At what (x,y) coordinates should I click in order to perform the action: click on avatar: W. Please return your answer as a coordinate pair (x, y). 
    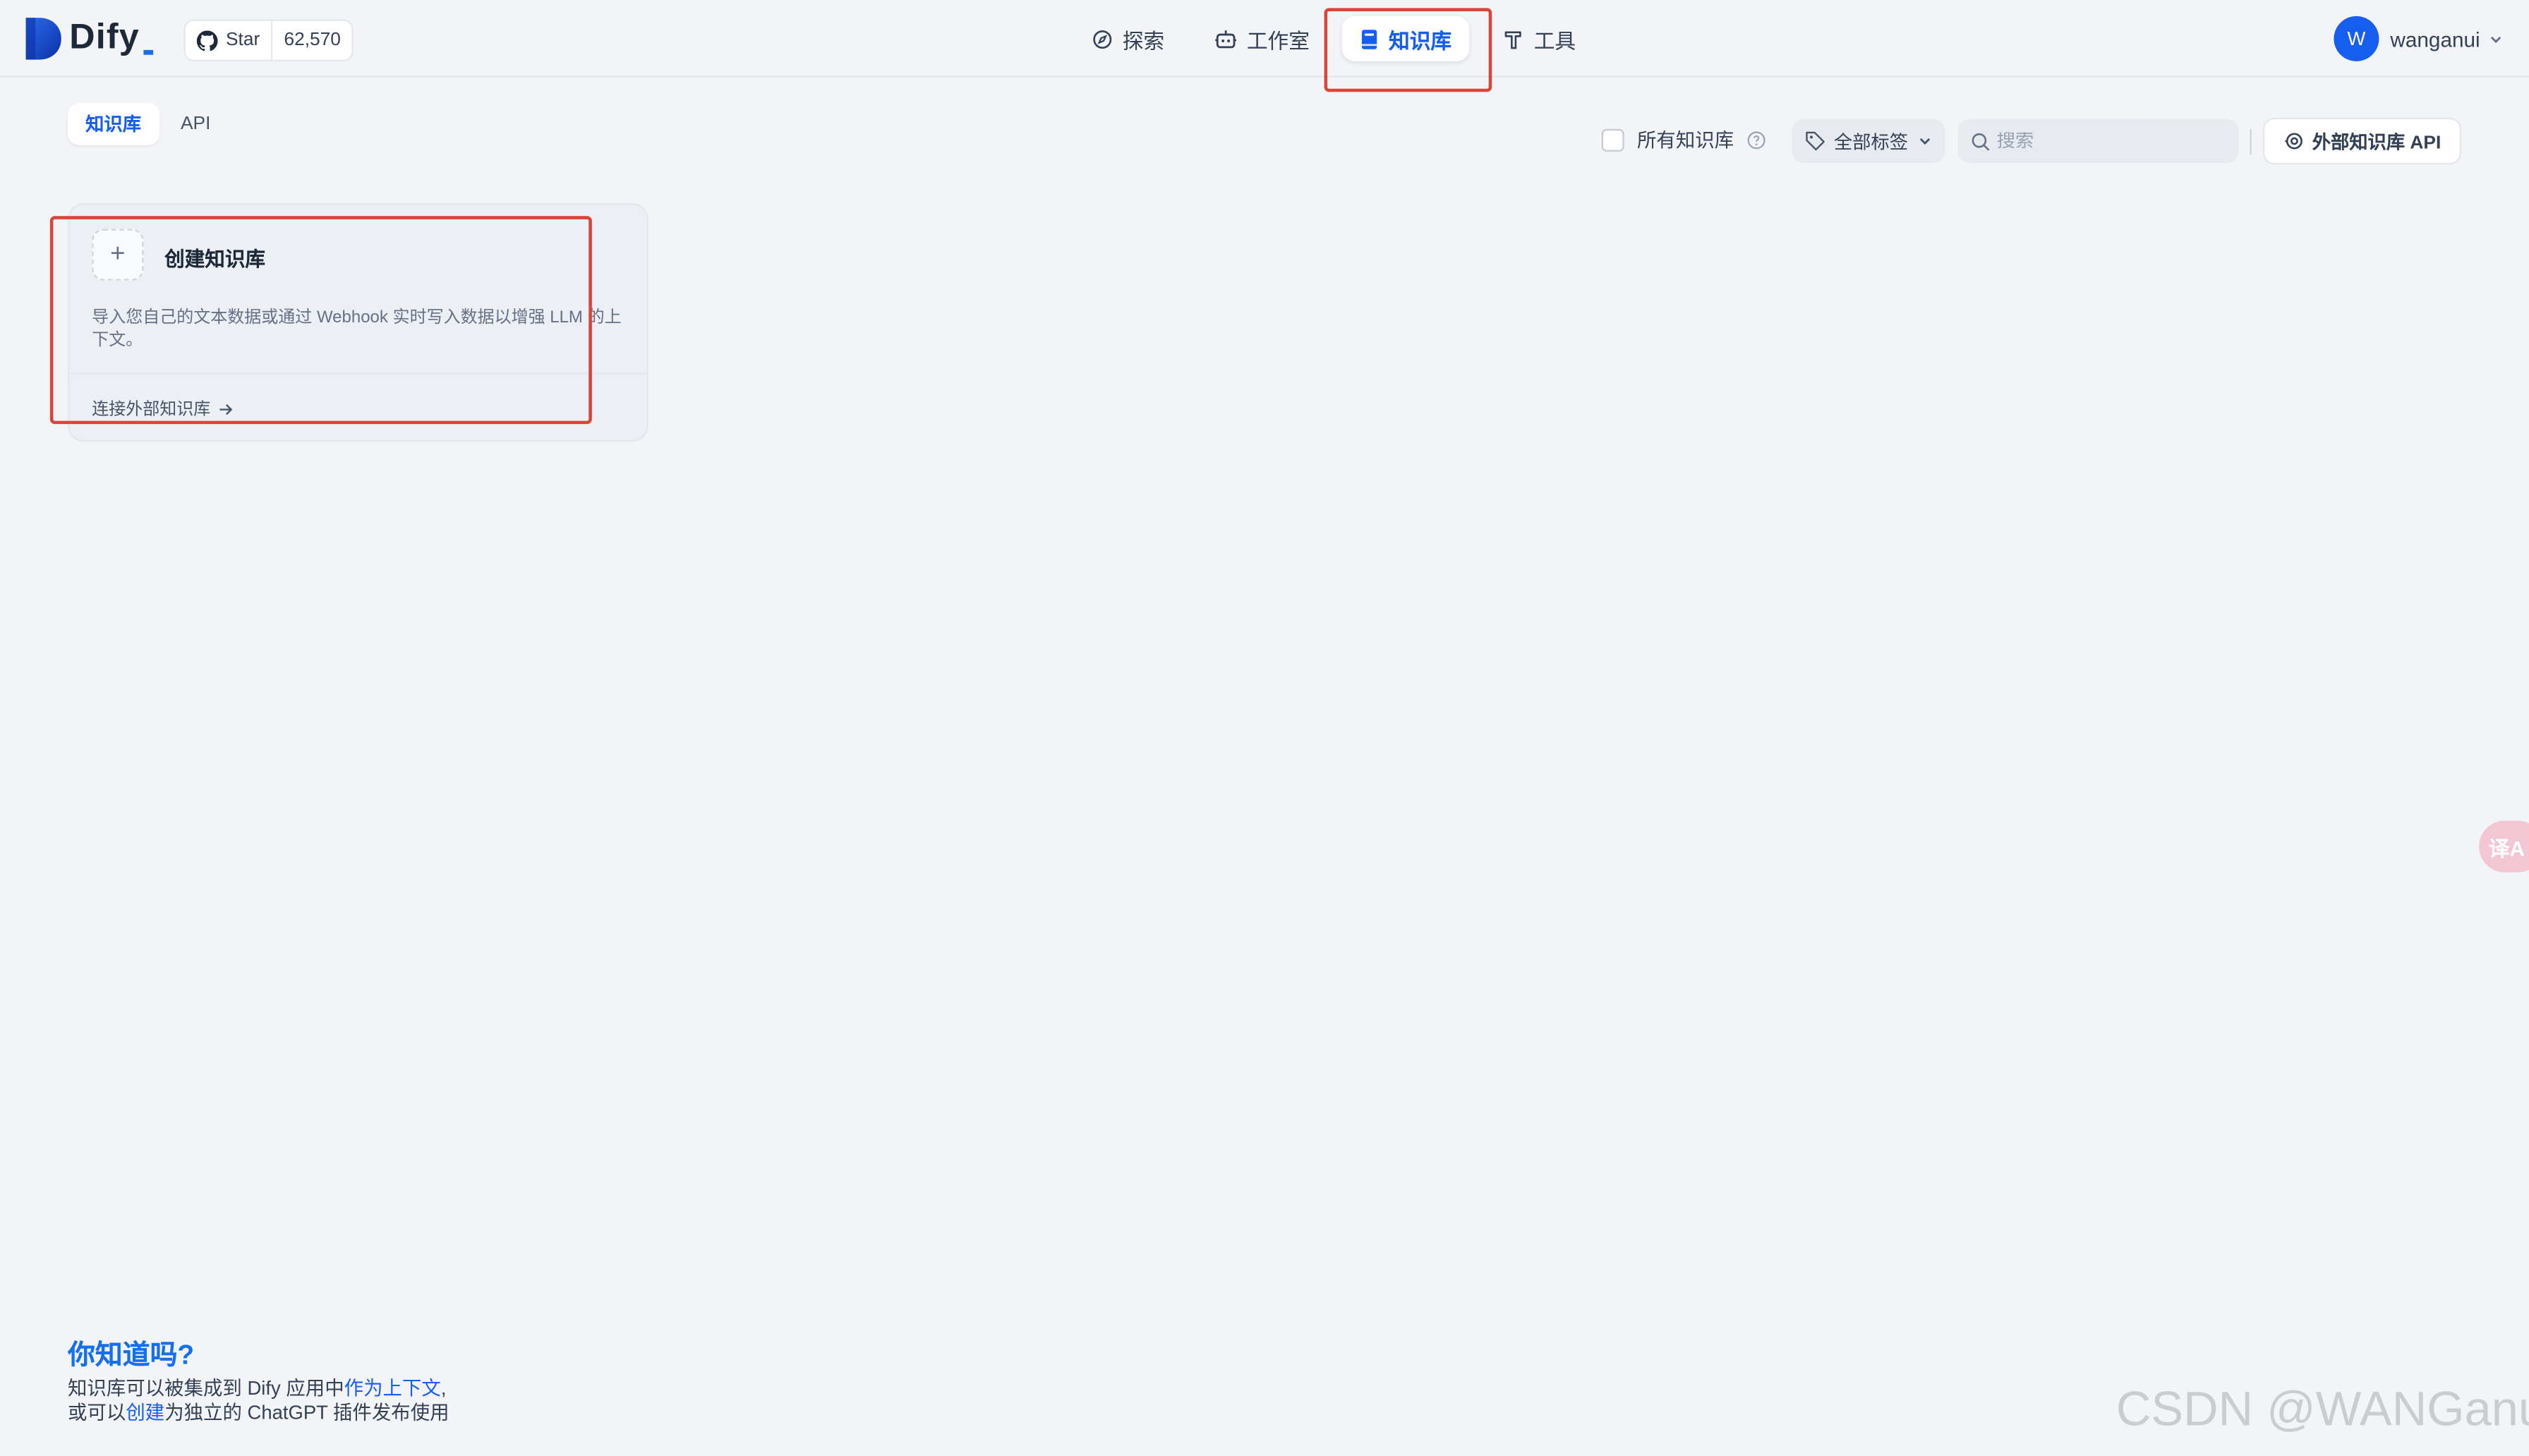
    Looking at the image, I should click on (2356, 39).